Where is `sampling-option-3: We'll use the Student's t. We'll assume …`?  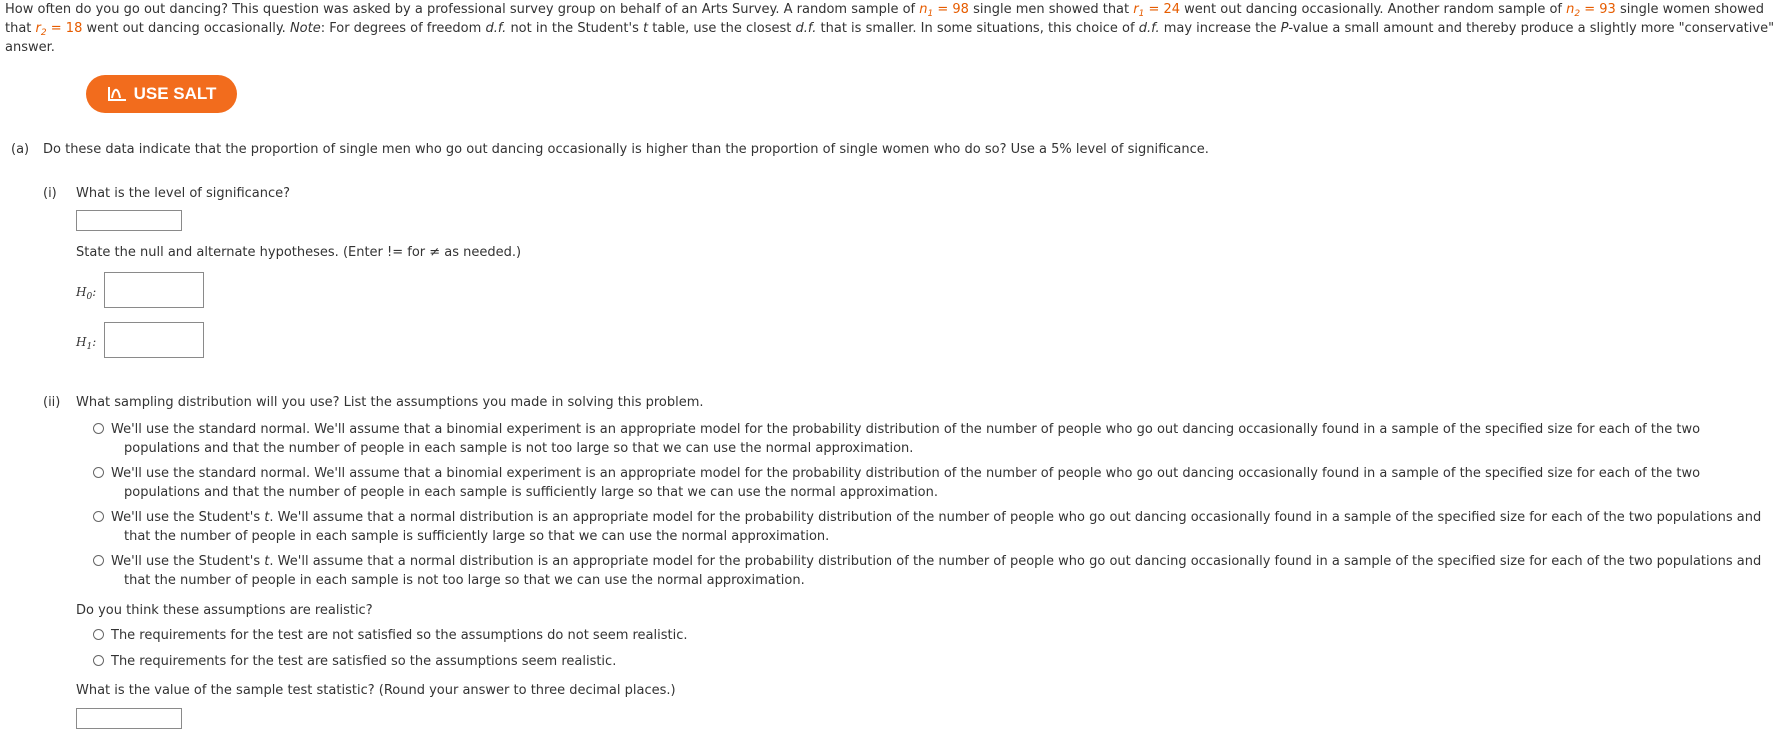 sampling-option-3: We'll use the Student's t. We'll assume … is located at coordinates (927, 527).